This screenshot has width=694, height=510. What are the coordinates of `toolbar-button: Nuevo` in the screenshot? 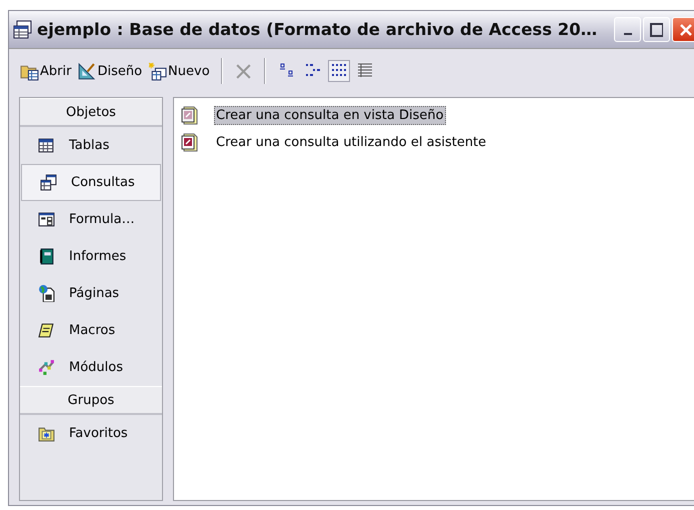 It's located at (179, 71).